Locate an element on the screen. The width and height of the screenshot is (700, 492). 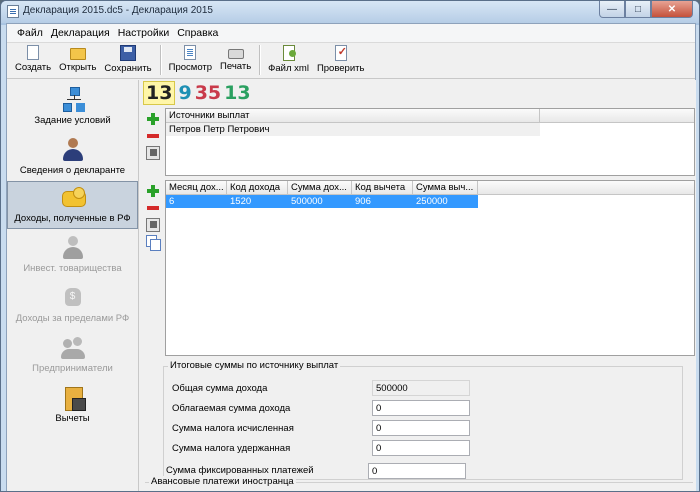
save-label: Сохранить is located at coordinates (128, 68).